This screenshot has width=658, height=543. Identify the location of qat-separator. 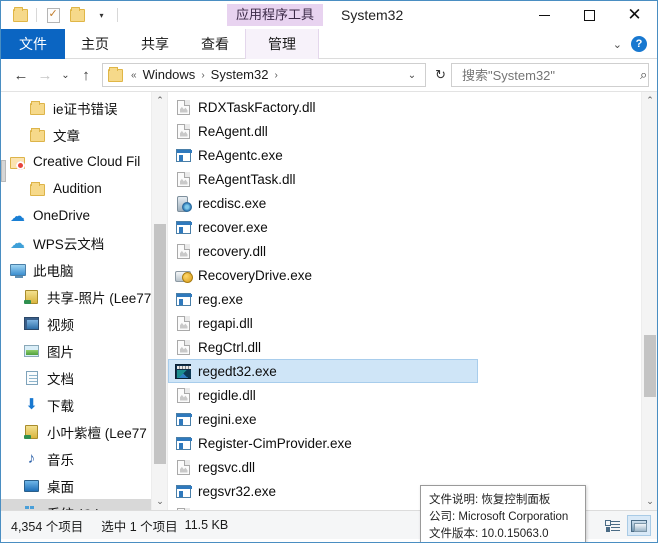
(36, 15).